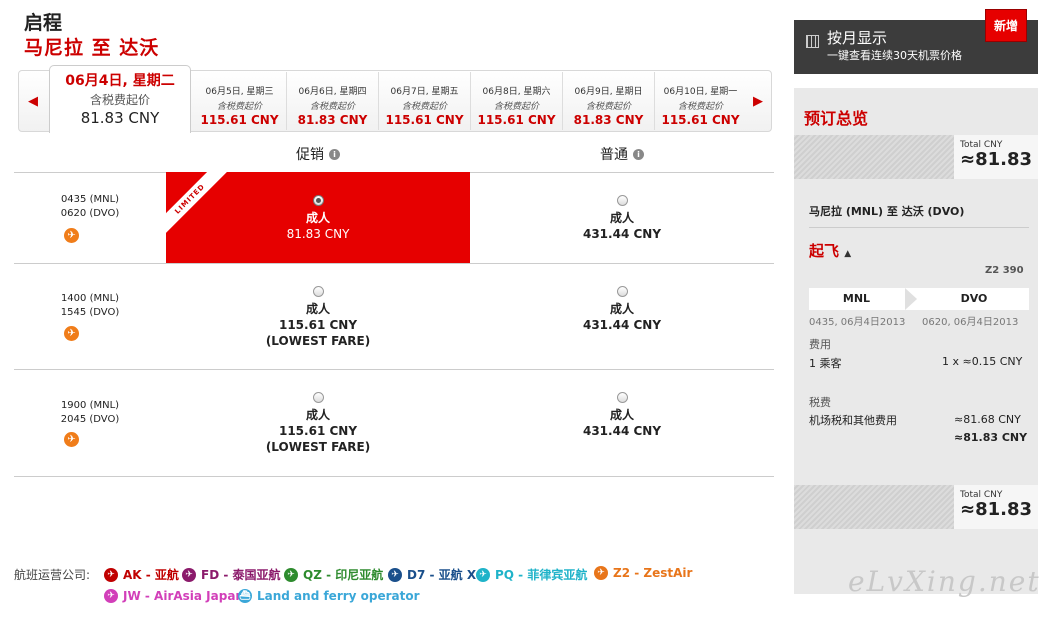 The image size is (1055, 618). Describe the element at coordinates (239, 101) in the screenshot. I see `date-tab: 06月5日, 星期三 含税费起价 115.61 CNY` at that location.